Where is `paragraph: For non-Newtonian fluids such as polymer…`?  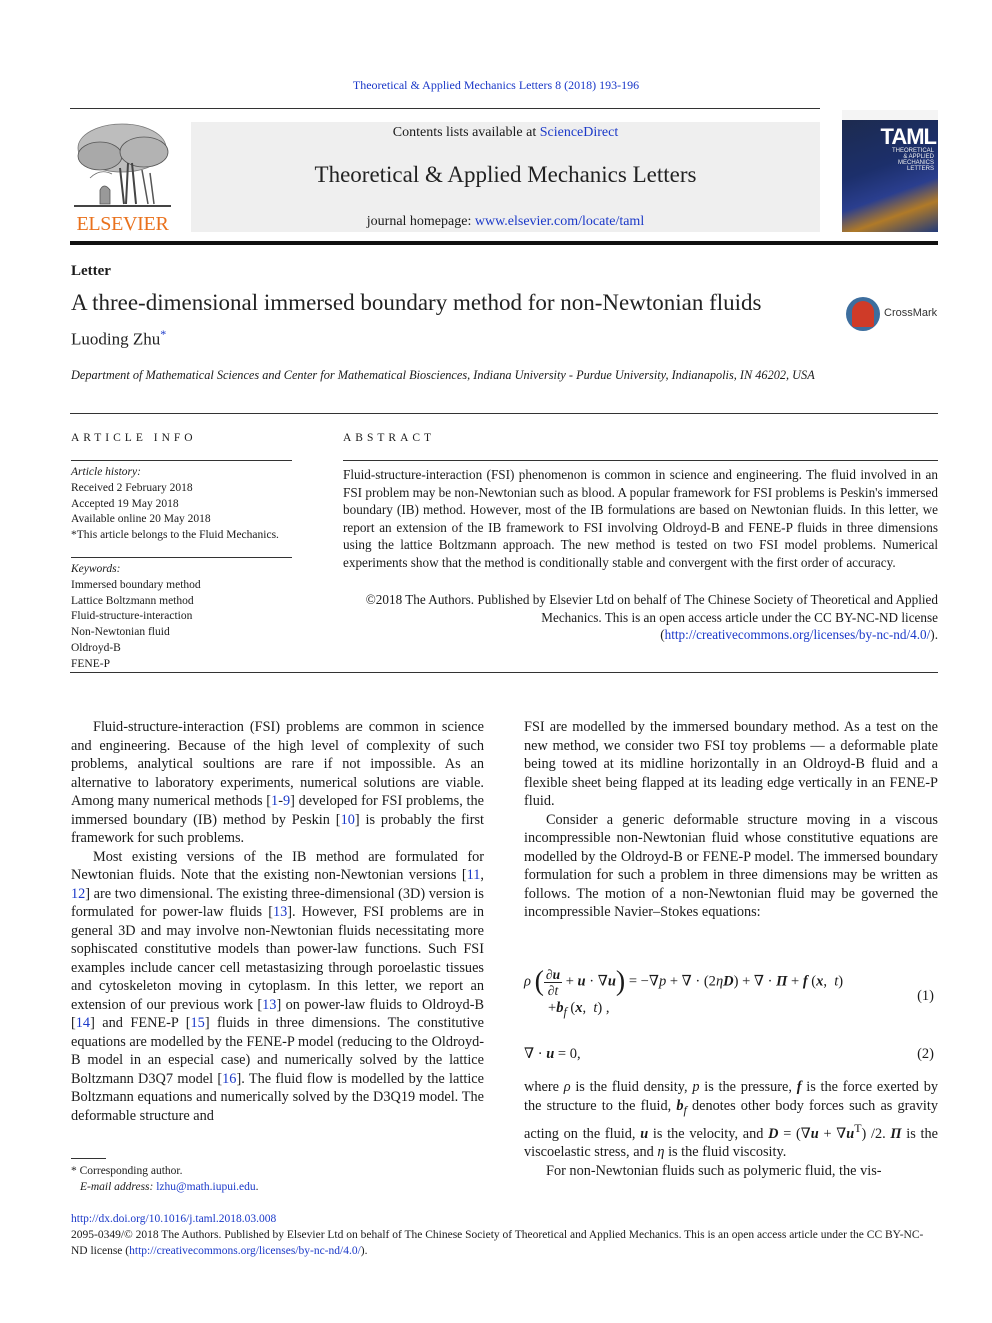 paragraph: For non-Newtonian fluids such as polymer… is located at coordinates (714, 1170).